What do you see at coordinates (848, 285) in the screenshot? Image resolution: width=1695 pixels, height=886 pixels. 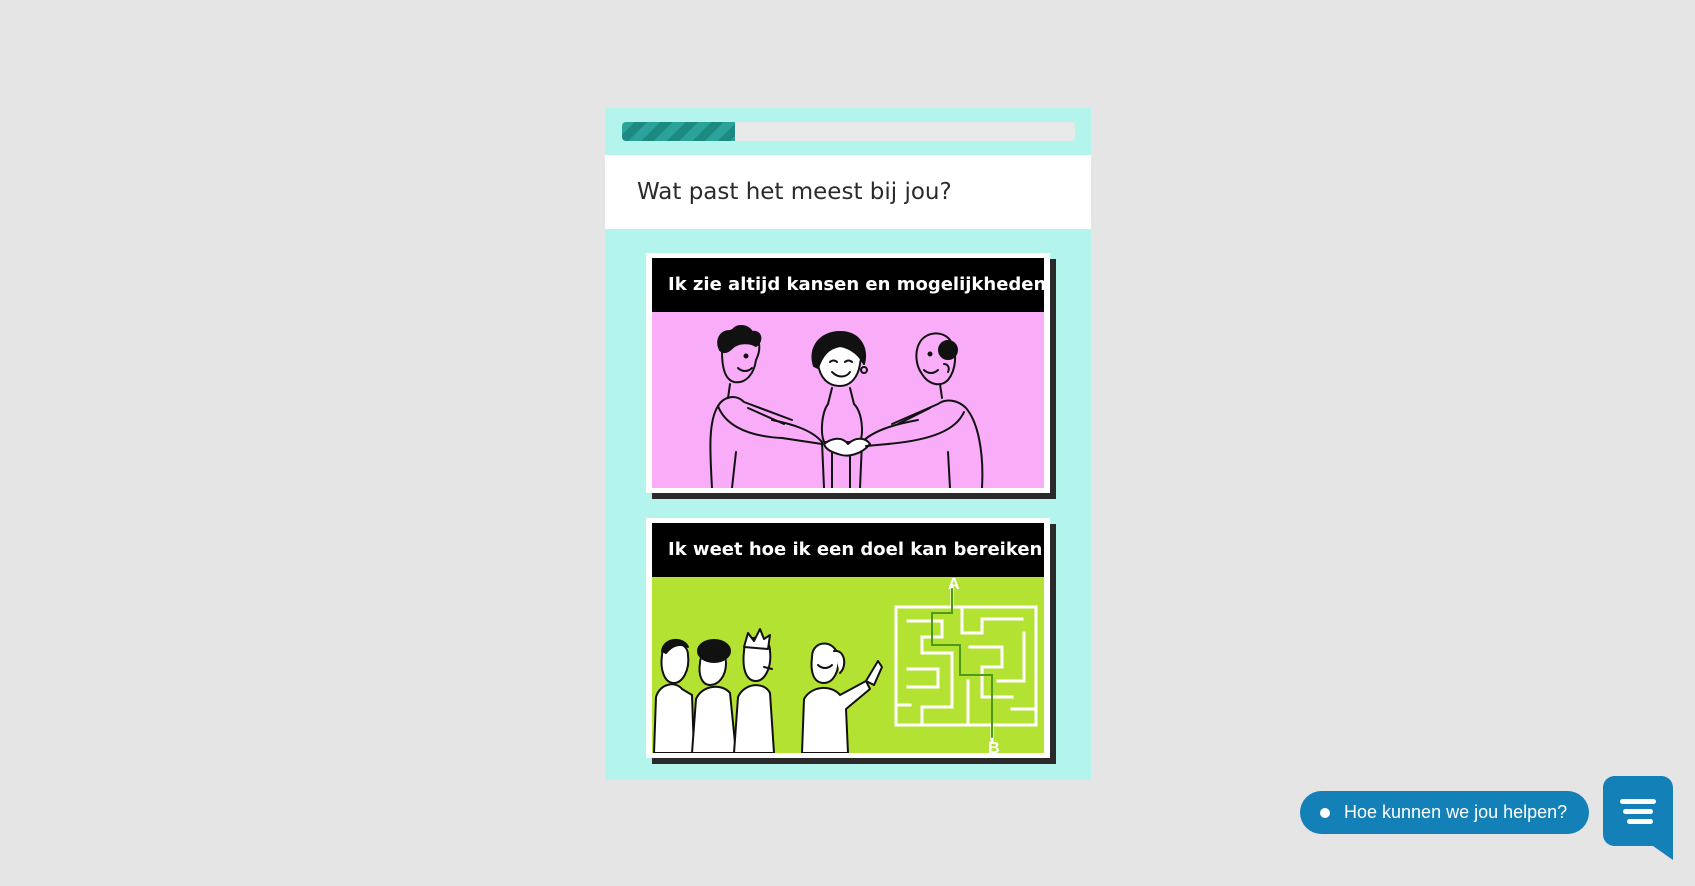 I see `answer-option-label: Ik zie altijd kansen en mogelijkheden` at bounding box center [848, 285].